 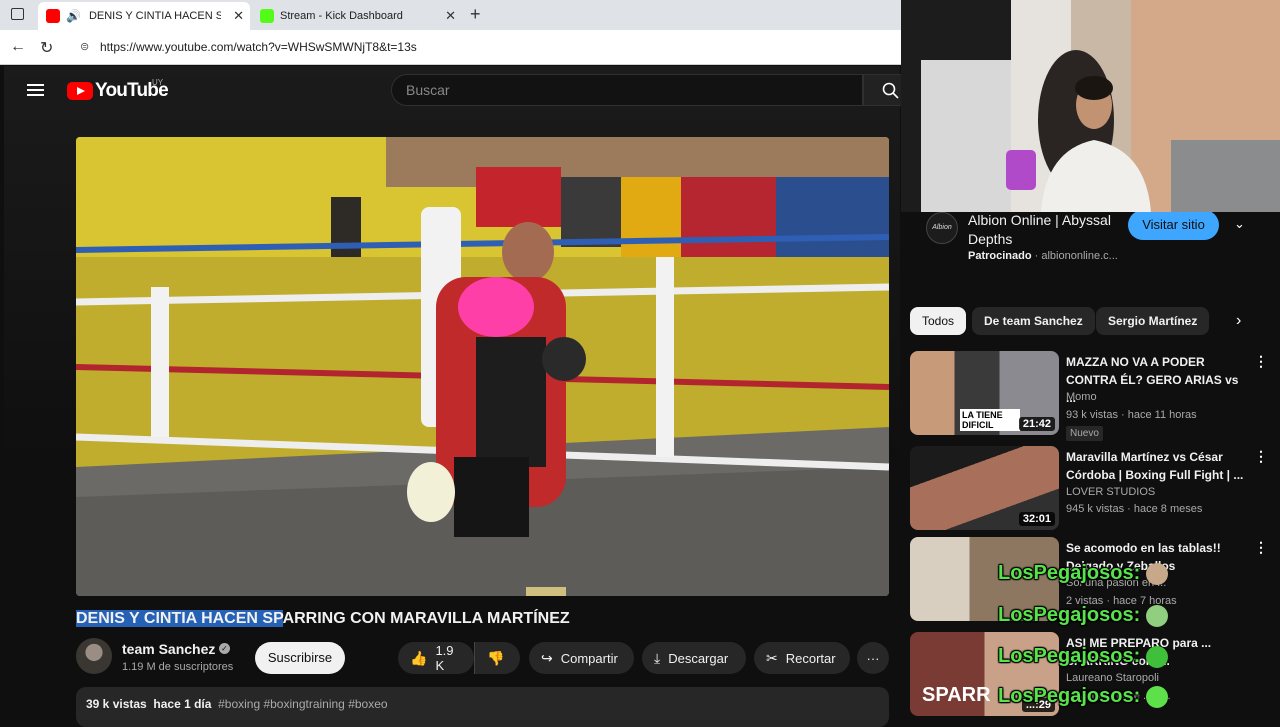 I want to click on country-code: UY, so click(x=158, y=82).